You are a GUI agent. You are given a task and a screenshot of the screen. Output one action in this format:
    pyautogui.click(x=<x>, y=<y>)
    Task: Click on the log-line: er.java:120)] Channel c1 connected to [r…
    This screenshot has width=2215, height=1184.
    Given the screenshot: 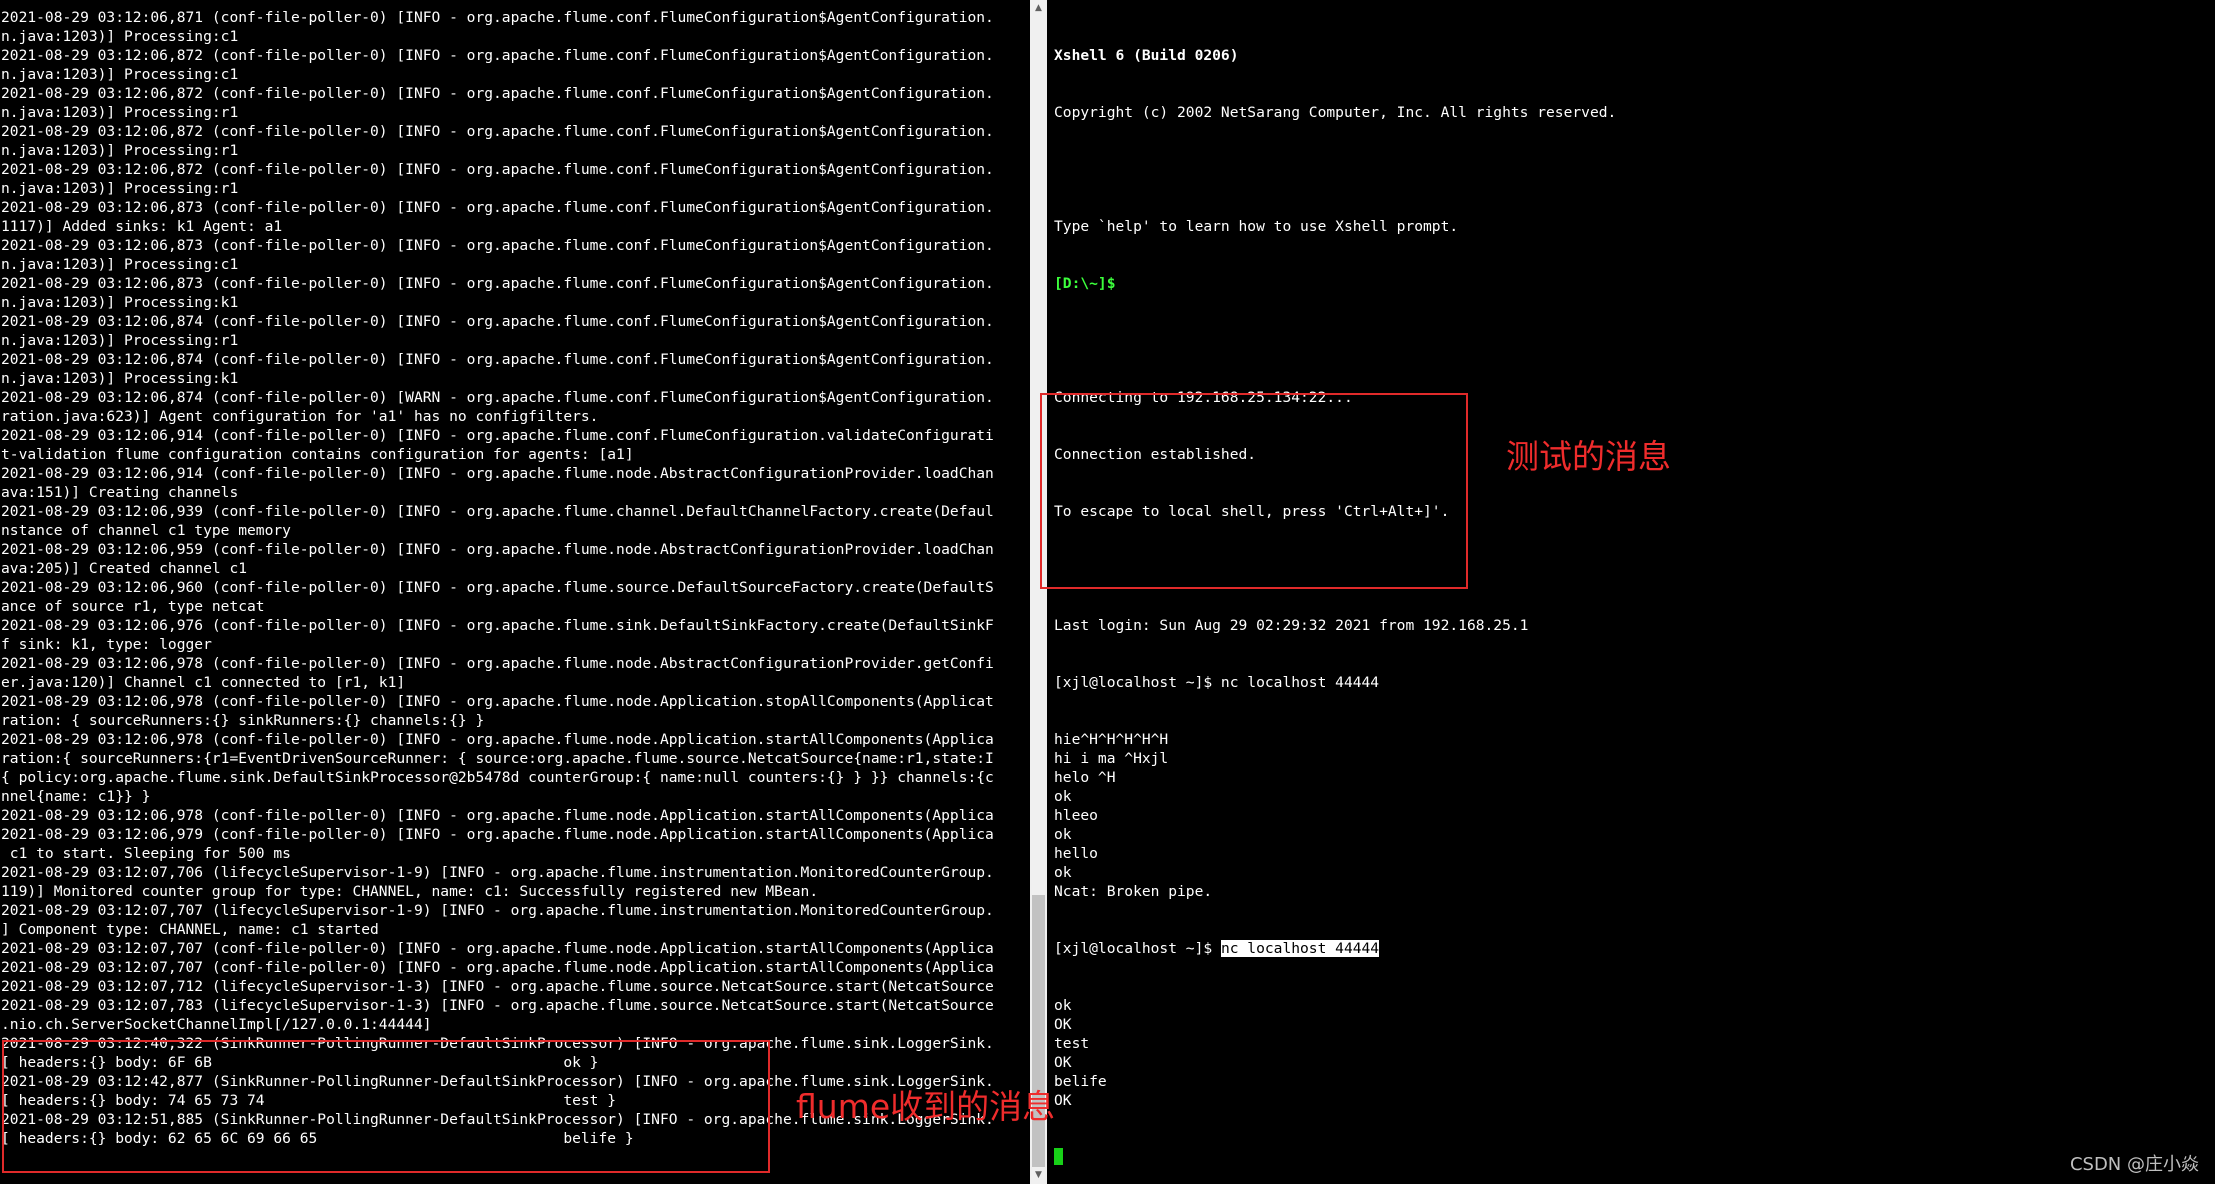 What is the action you would take?
    pyautogui.click(x=203, y=682)
    